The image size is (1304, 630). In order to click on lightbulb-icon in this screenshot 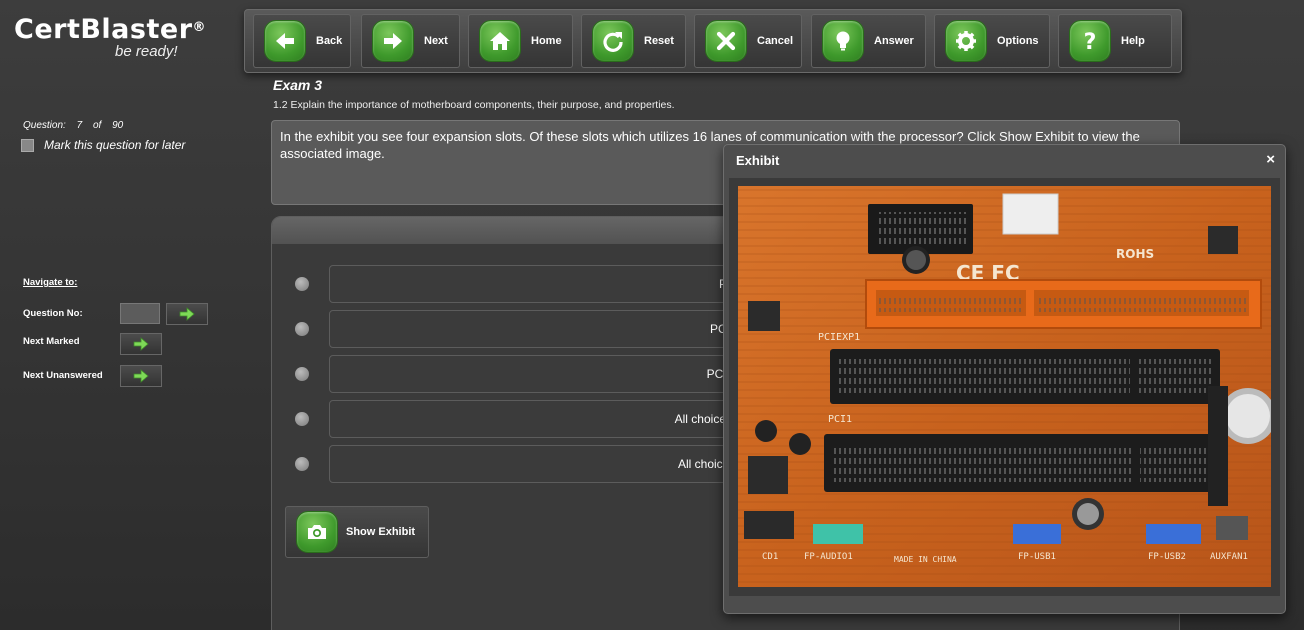, I will do `click(843, 41)`.